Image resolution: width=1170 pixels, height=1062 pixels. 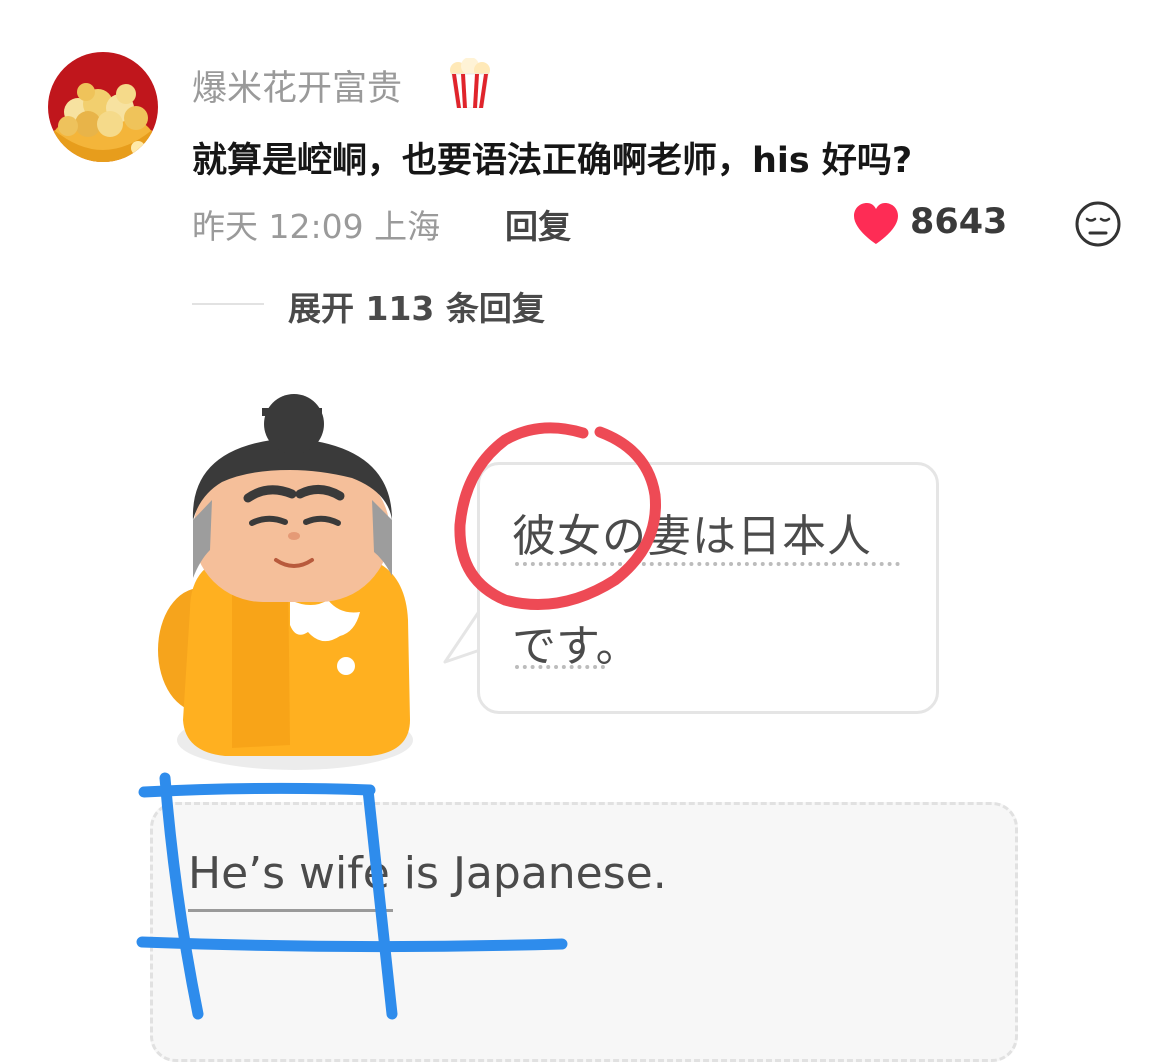 What do you see at coordinates (470, 83) in the screenshot?
I see `popcorn-icon` at bounding box center [470, 83].